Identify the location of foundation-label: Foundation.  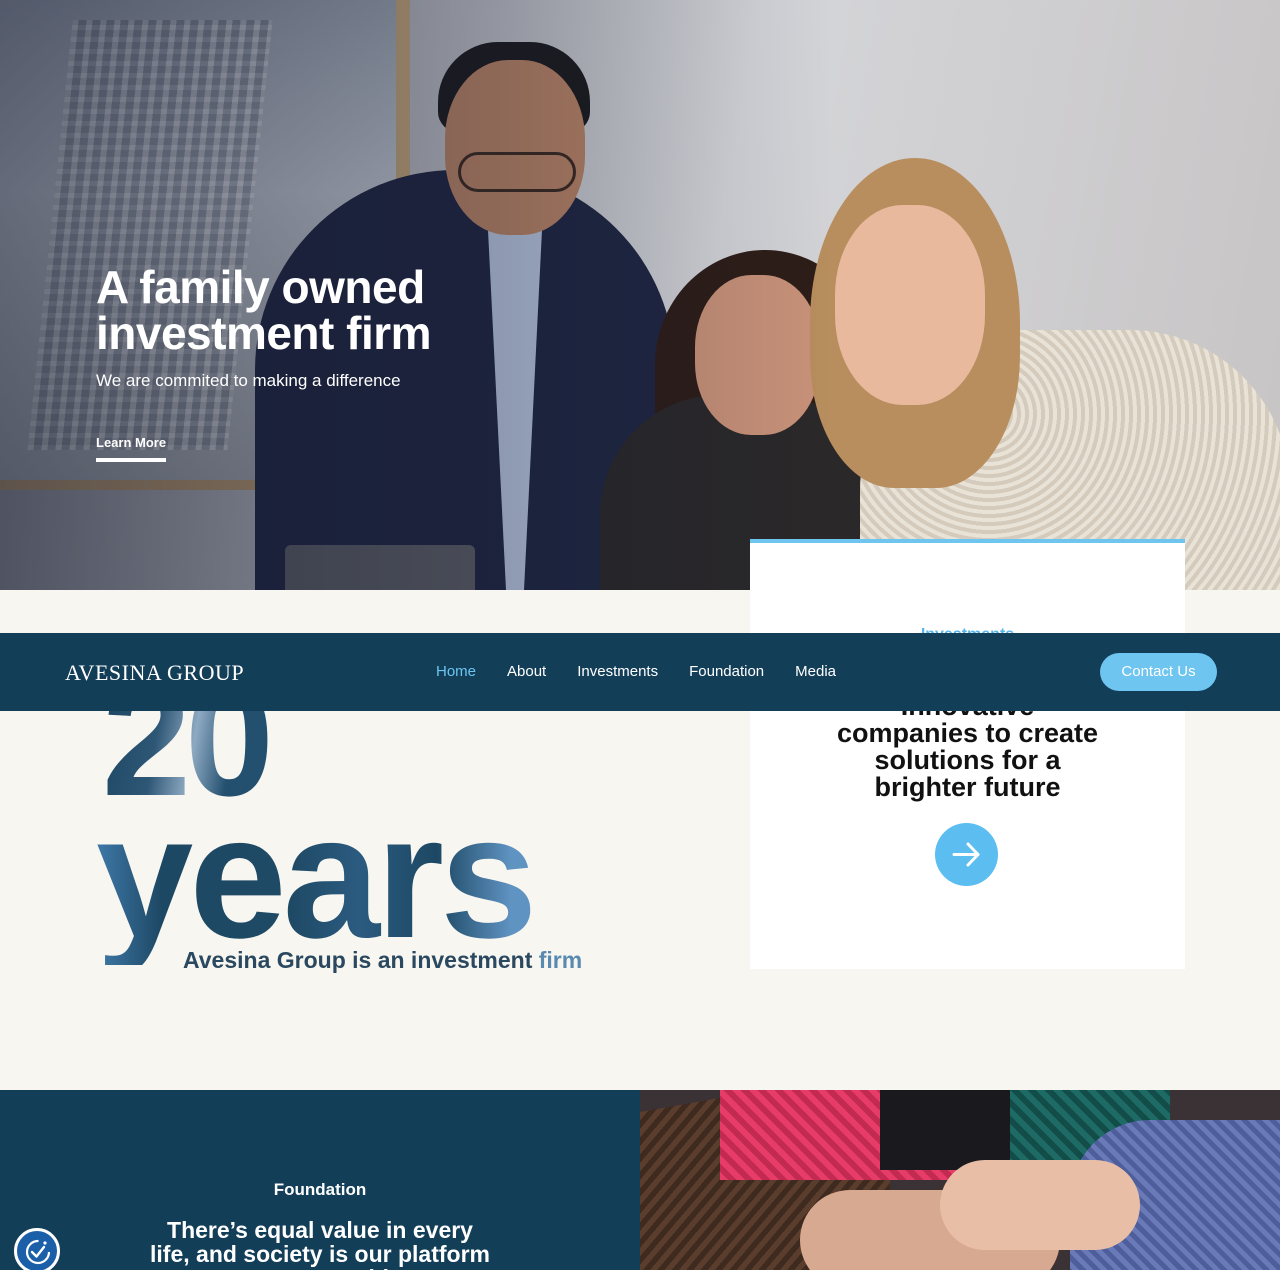
(320, 1189).